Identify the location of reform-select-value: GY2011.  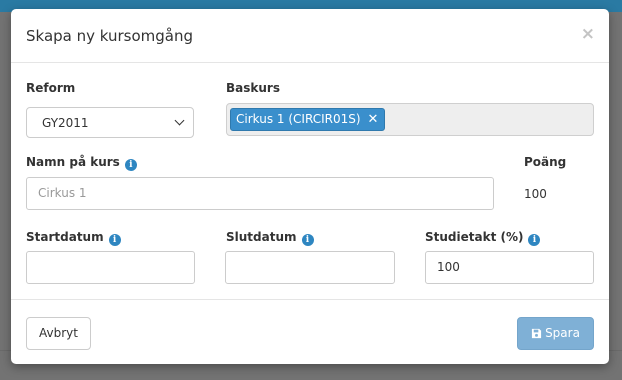
(65, 123).